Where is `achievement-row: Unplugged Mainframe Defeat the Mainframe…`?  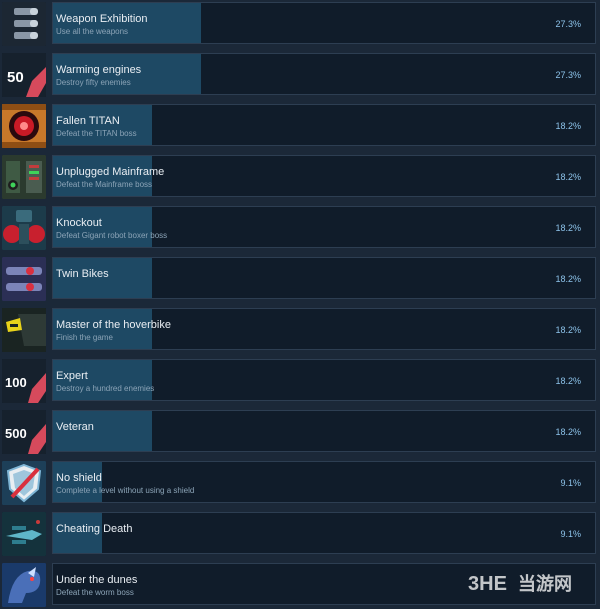 achievement-row: Unplugged Mainframe Defeat the Mainframe… is located at coordinates (300, 177).